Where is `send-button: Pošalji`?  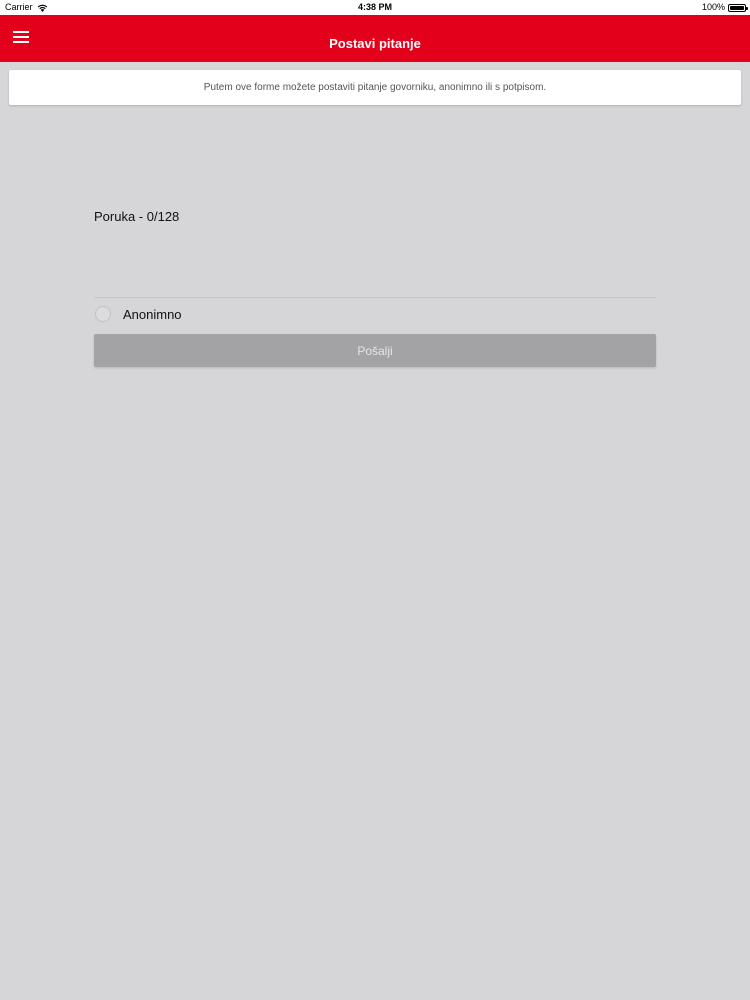
send-button: Pošalji is located at coordinates (375, 350).